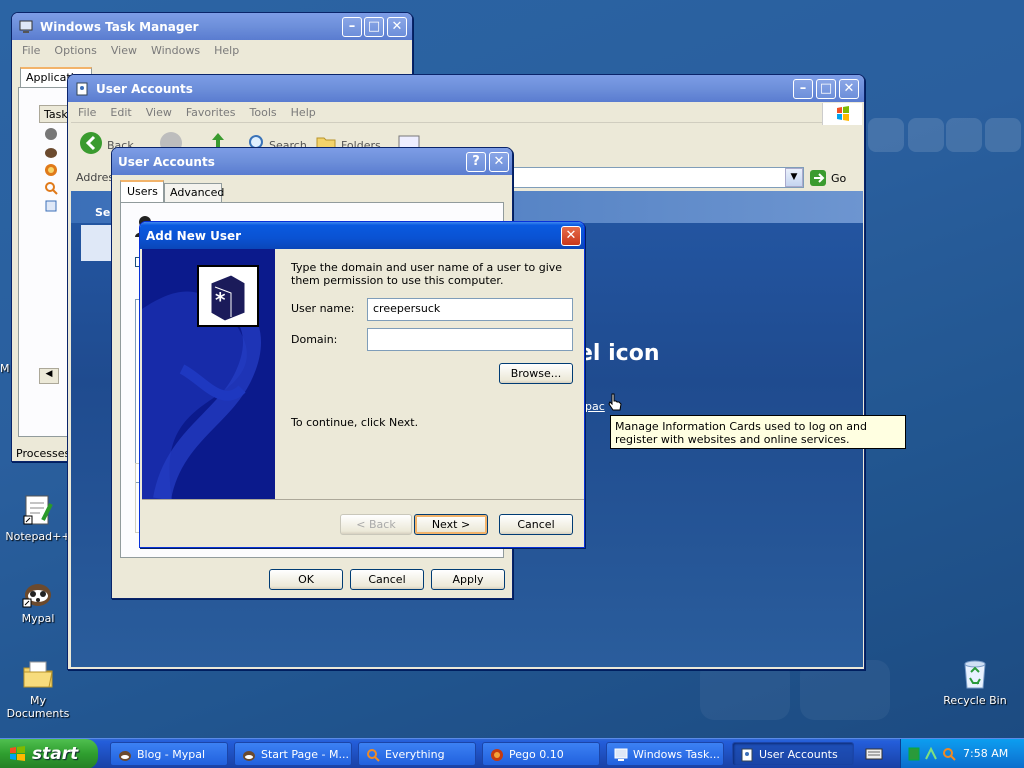 The height and width of the screenshot is (768, 1024). Describe the element at coordinates (228, 296) in the screenshot. I see `server-asterisk-icon: *` at that location.